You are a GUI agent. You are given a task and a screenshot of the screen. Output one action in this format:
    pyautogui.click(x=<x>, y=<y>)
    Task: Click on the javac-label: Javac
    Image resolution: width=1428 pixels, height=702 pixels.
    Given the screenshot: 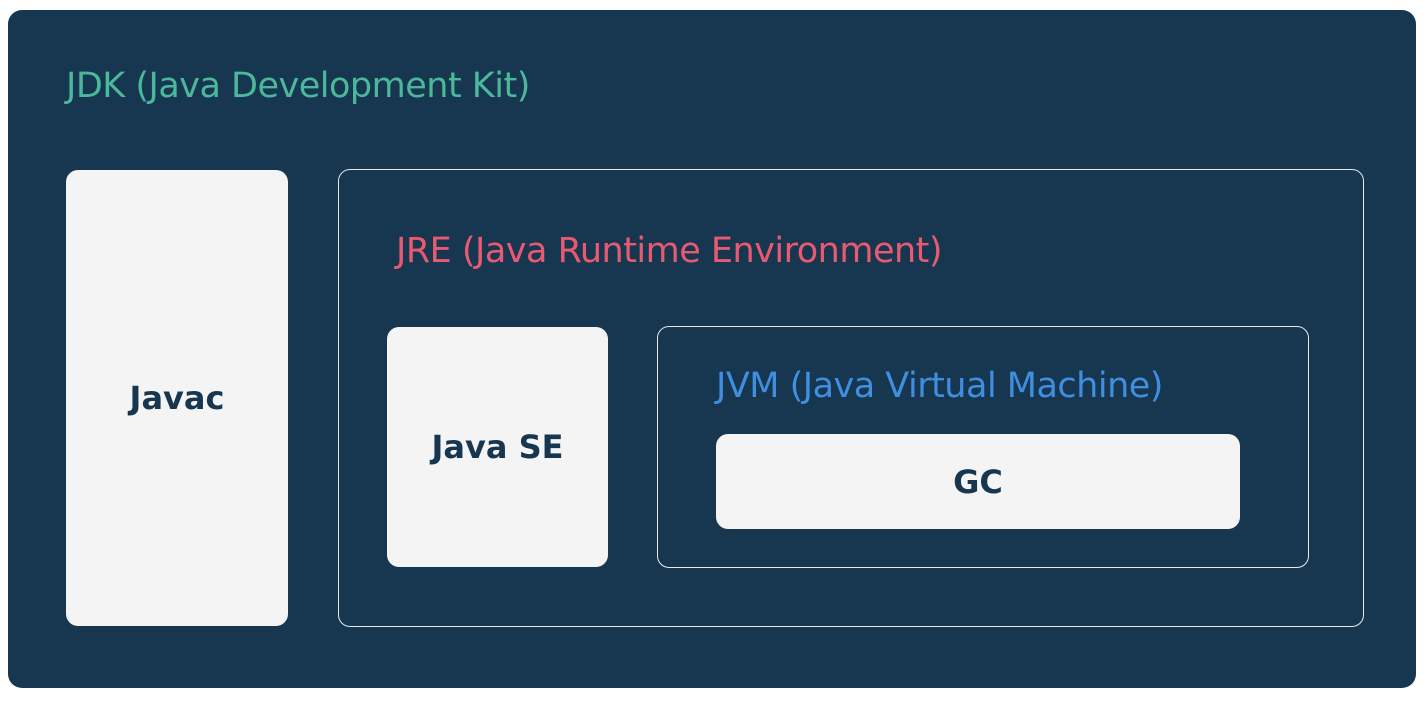 What is the action you would take?
    pyautogui.click(x=177, y=398)
    